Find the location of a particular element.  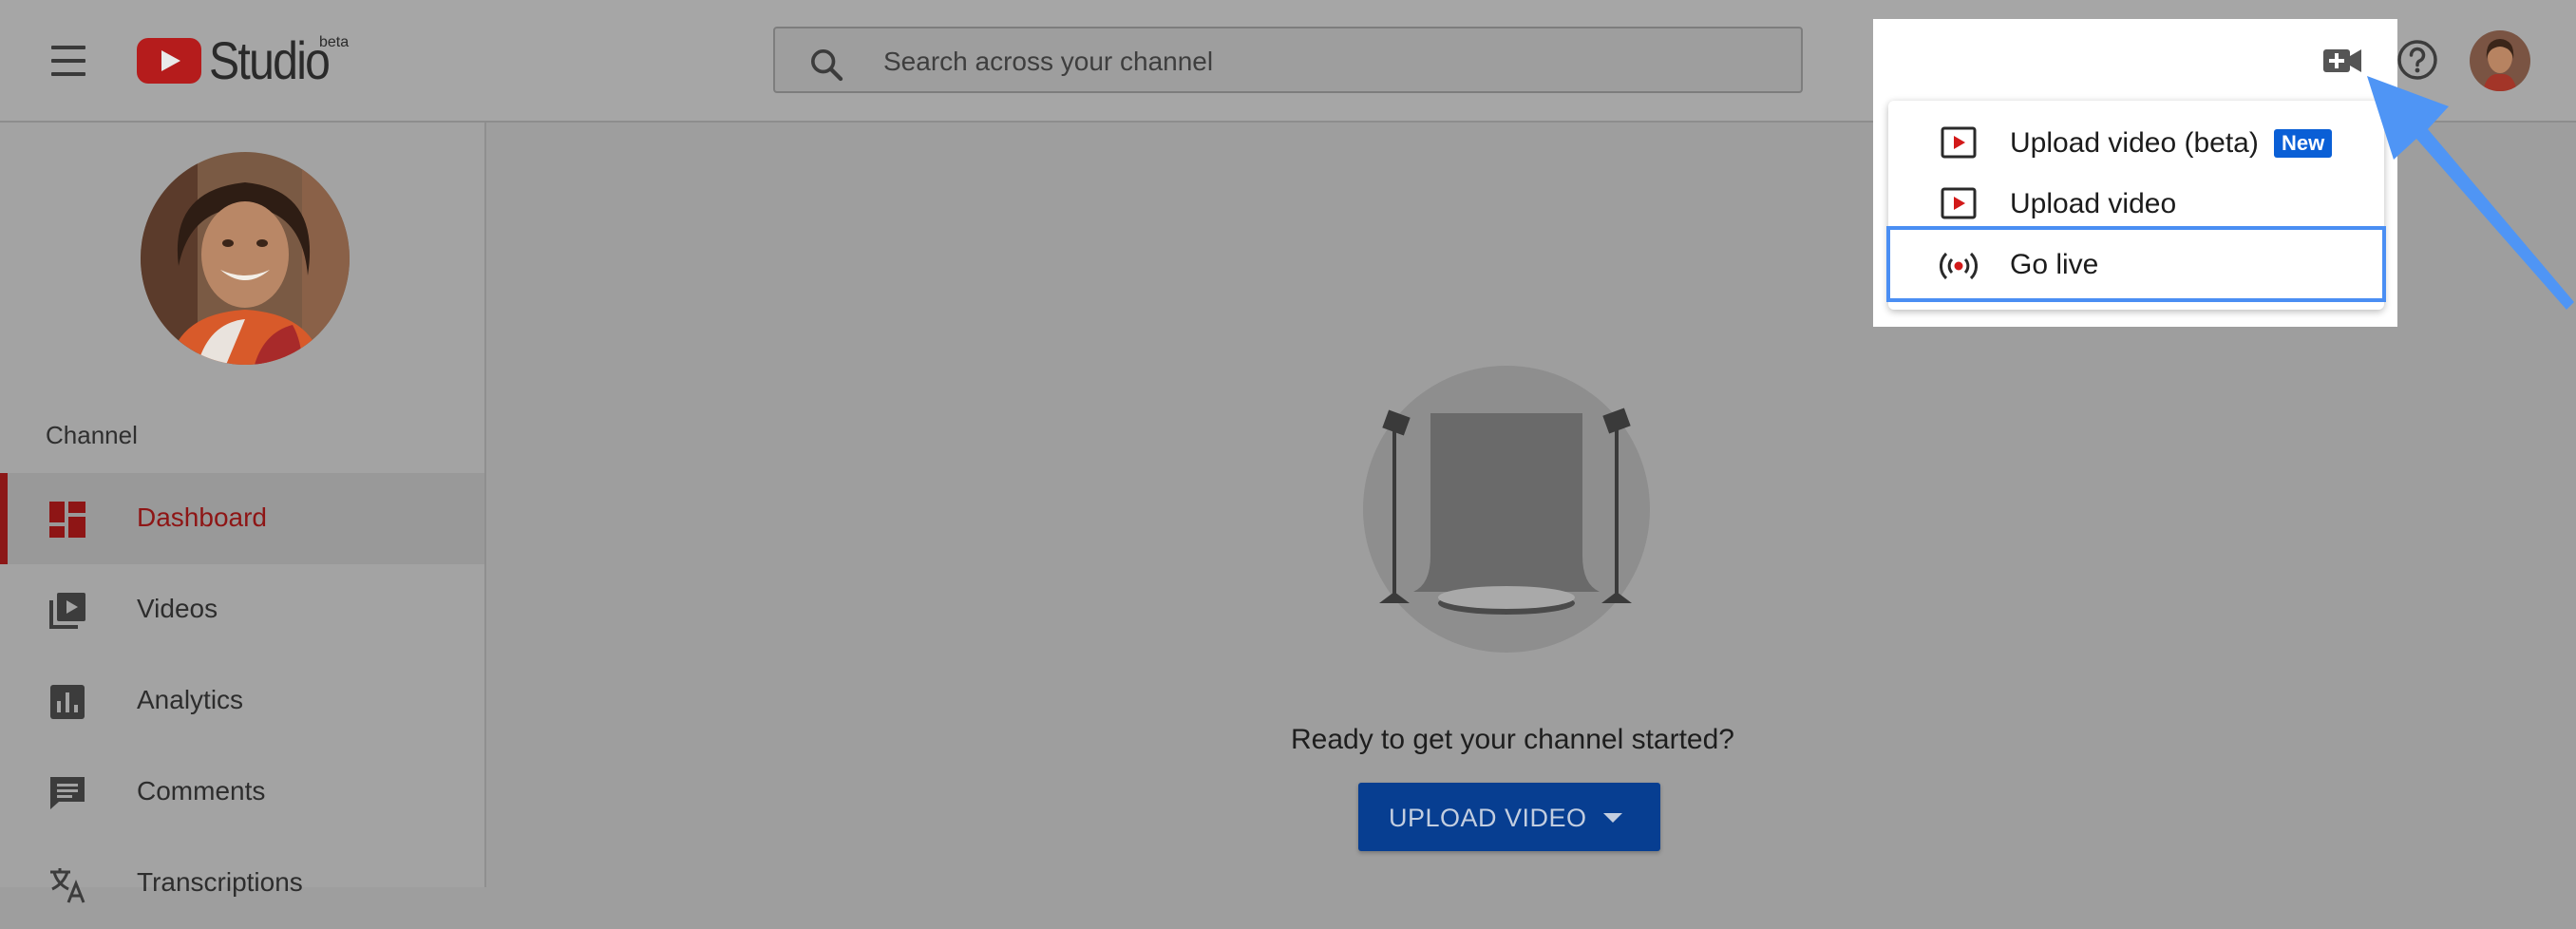

go-live-item: Go live is located at coordinates (2136, 264).